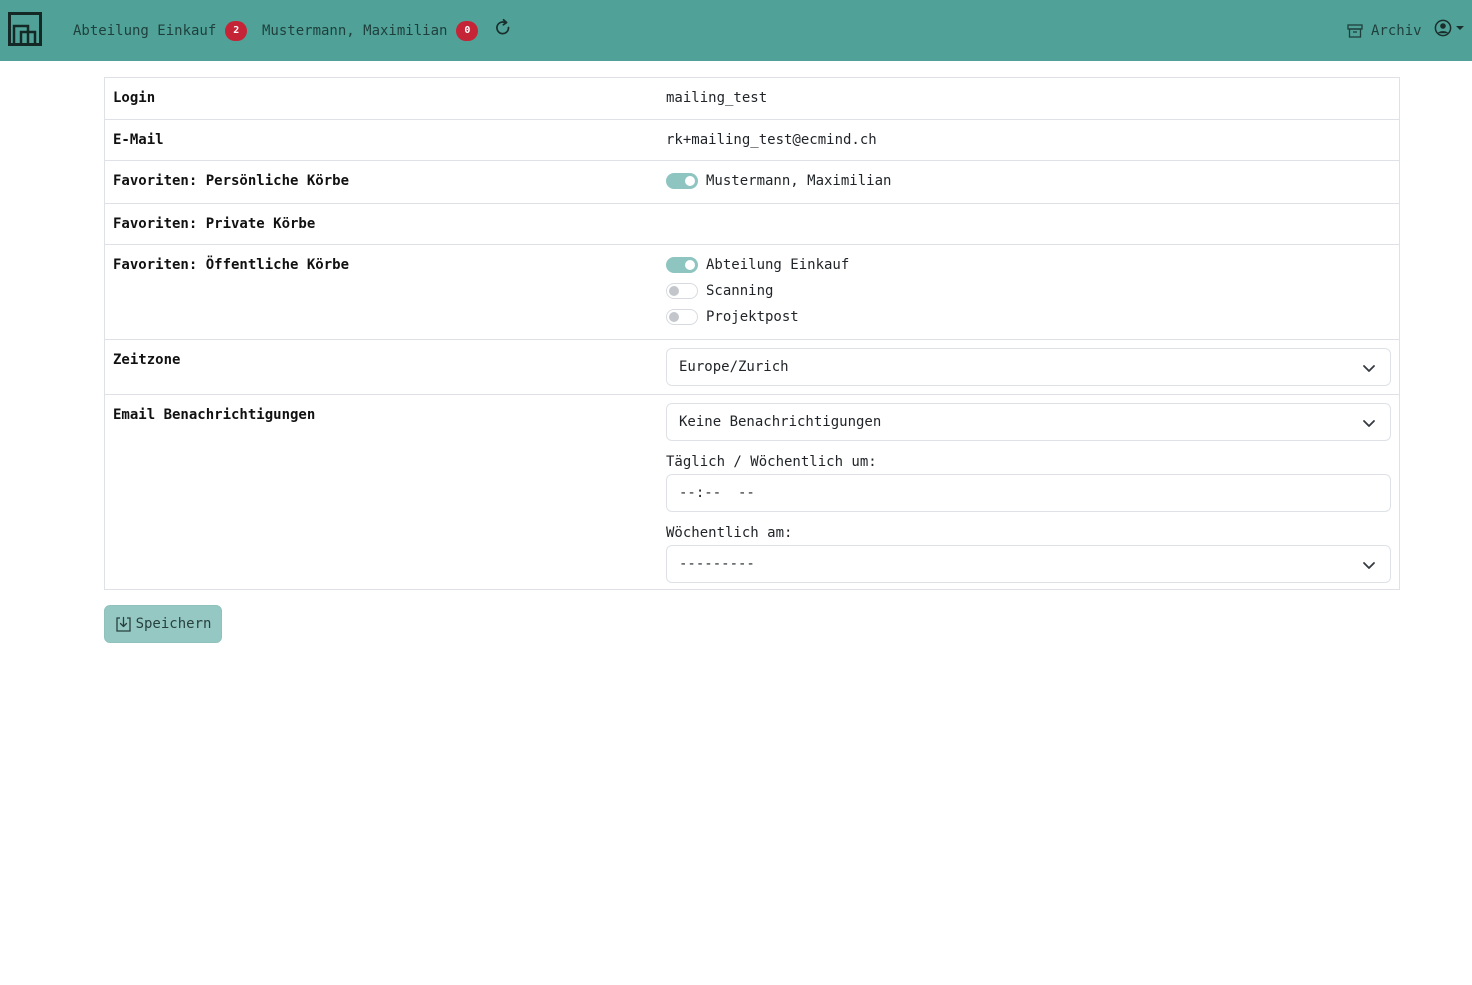 The image size is (1472, 985). What do you see at coordinates (717, 564) in the screenshot?
I see `notification-weekday-value: ---------` at bounding box center [717, 564].